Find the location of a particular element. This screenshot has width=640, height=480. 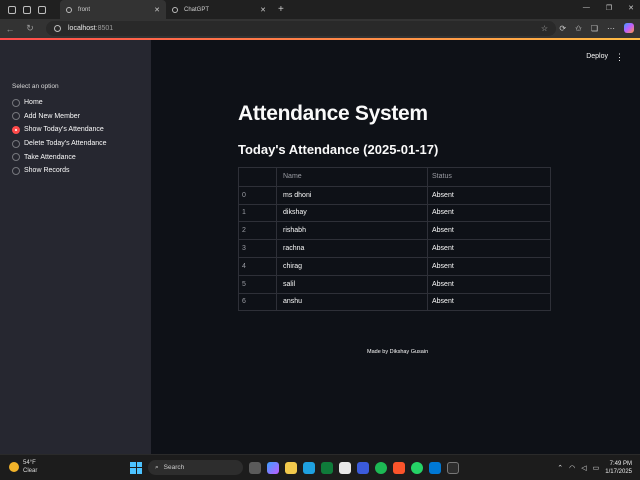

minimize-icon: — is located at coordinates (586, 8).